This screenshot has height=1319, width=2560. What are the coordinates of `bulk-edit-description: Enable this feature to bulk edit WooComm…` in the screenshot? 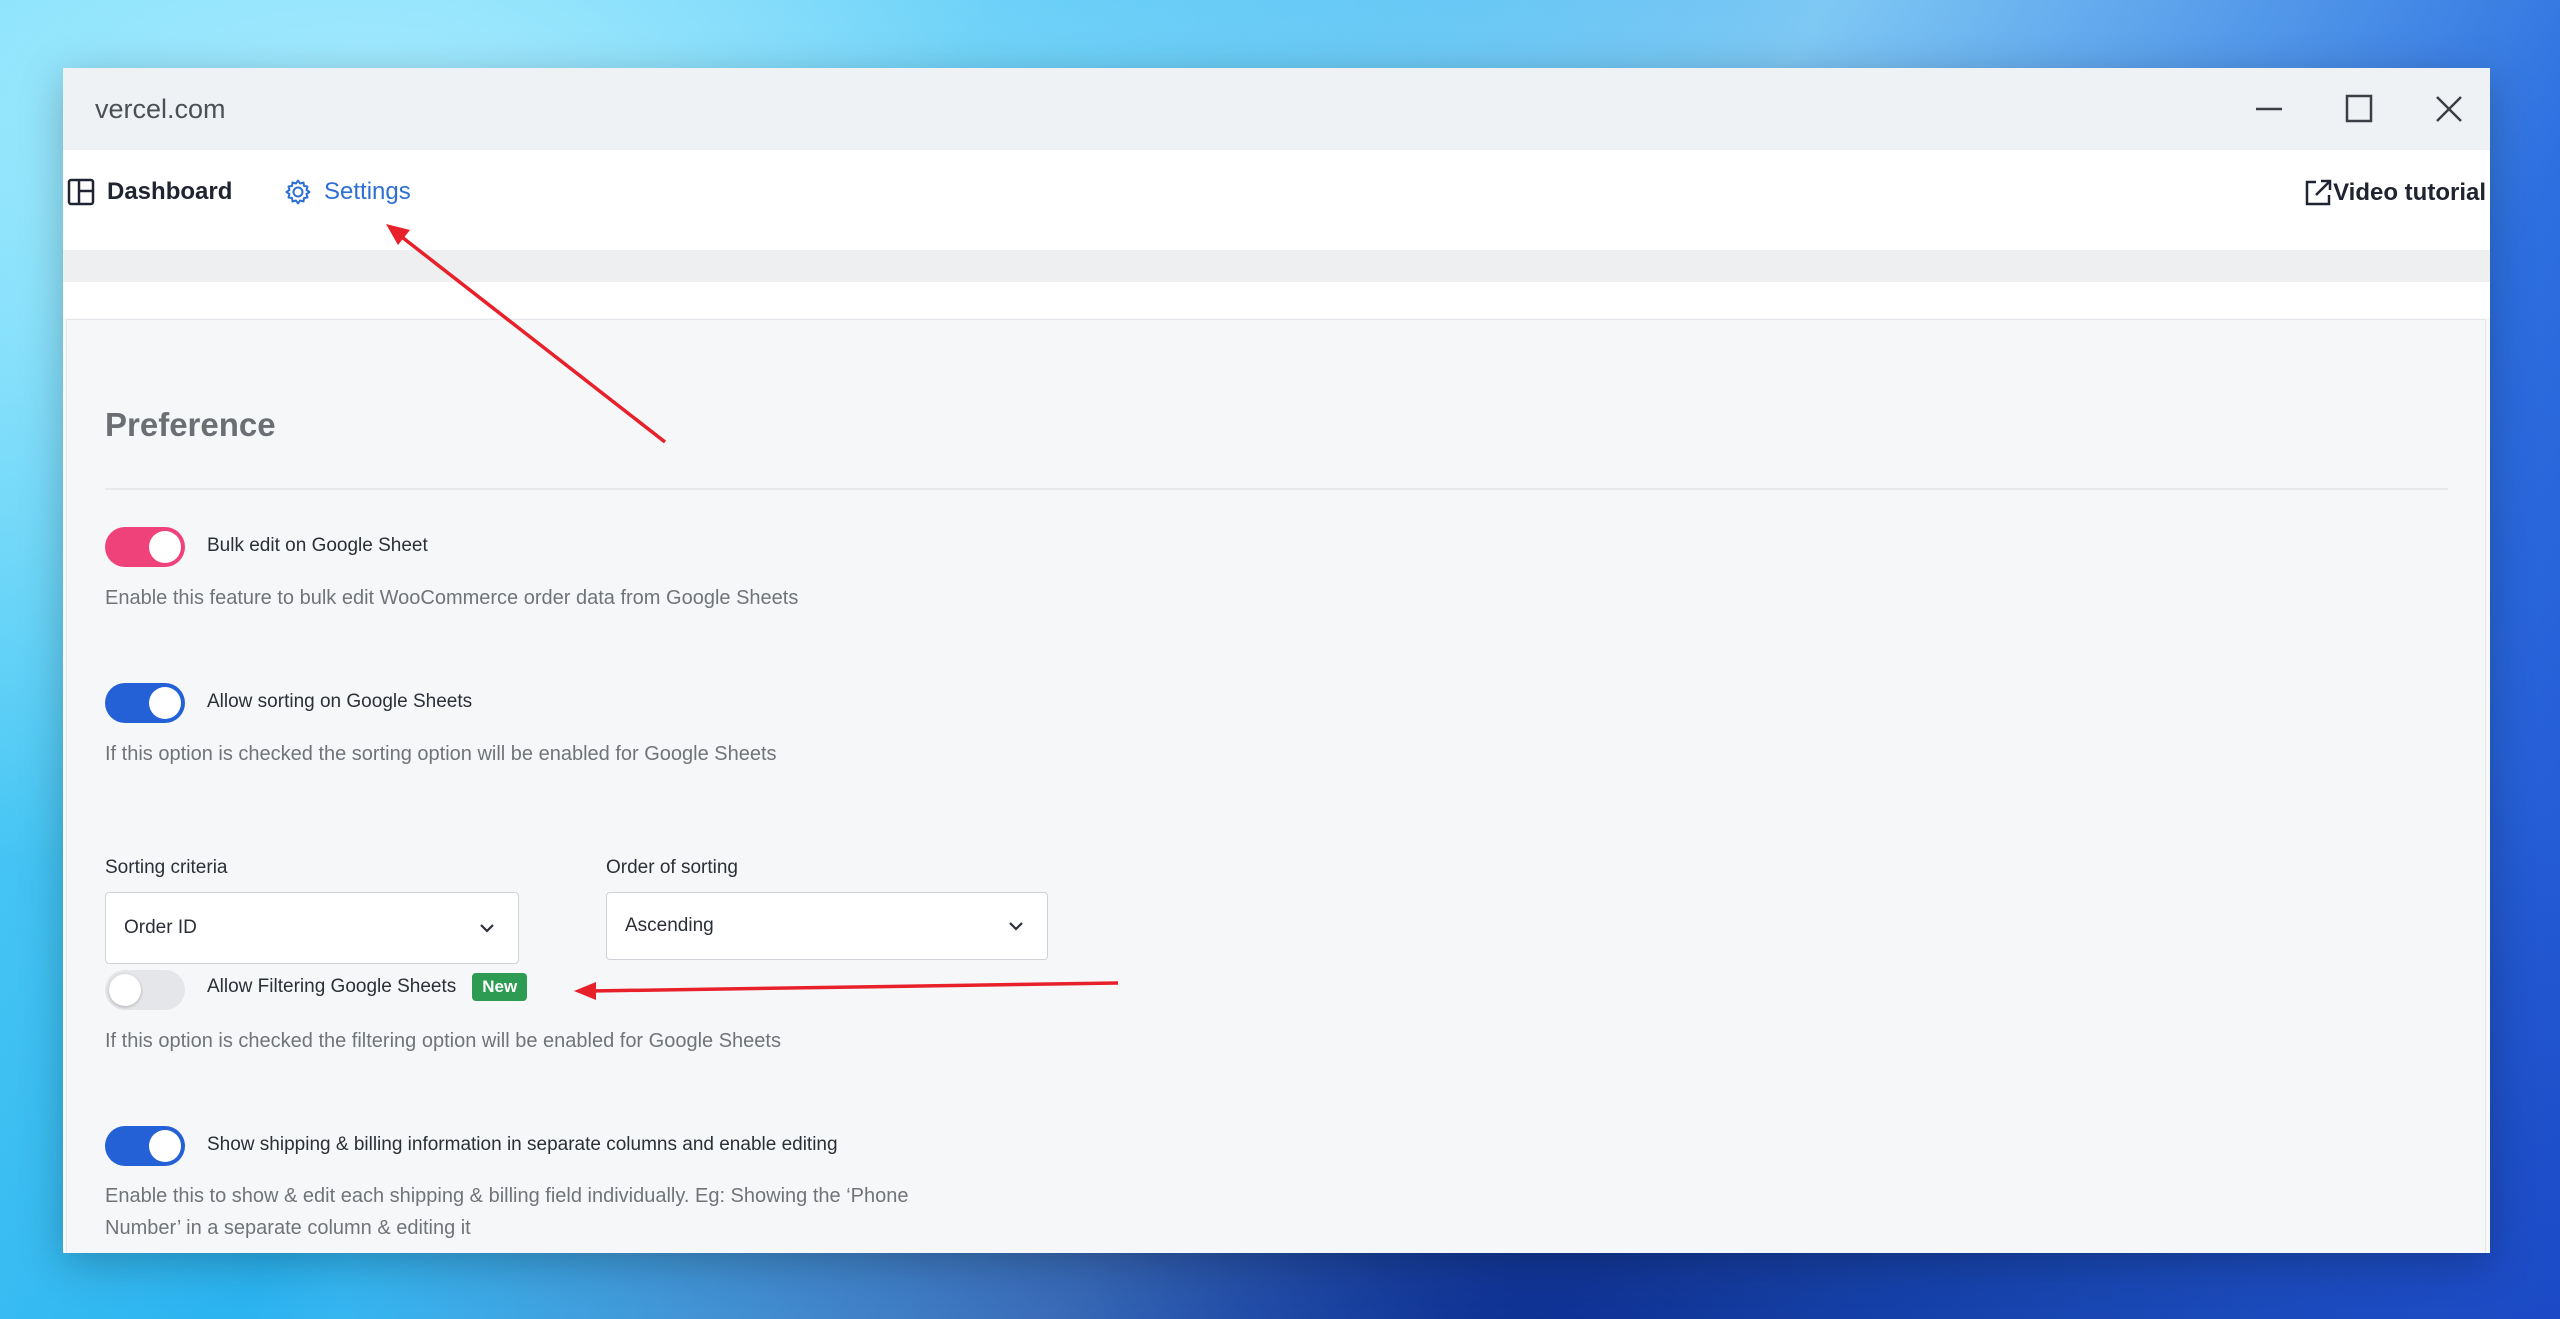 It's located at (452, 598).